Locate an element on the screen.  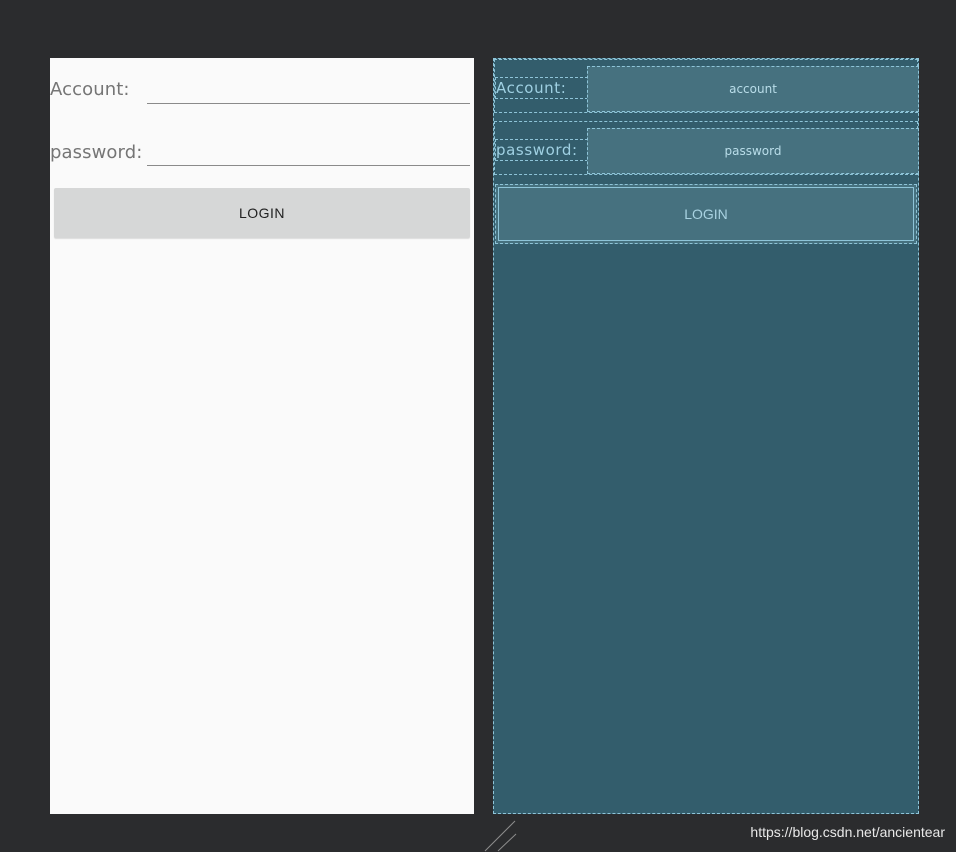
account-label: Account: is located at coordinates (90, 89).